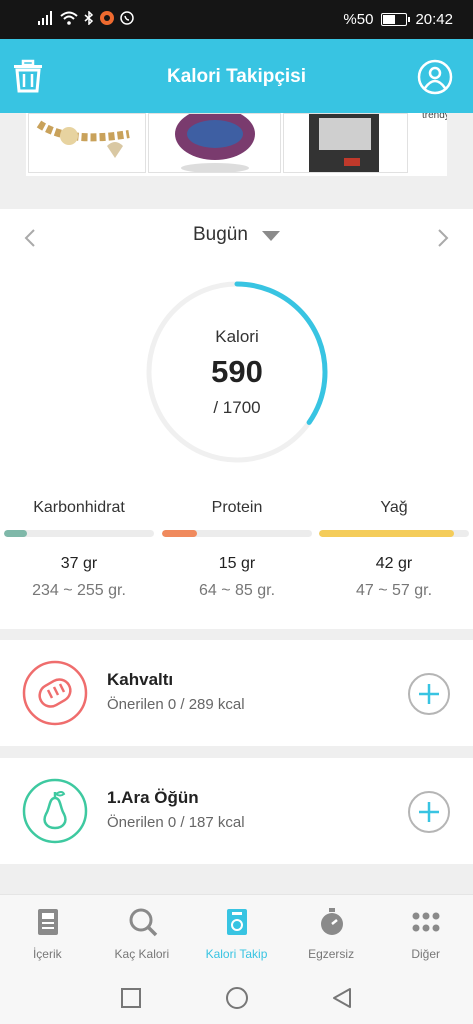  I want to click on nav-tab-more: Diğer, so click(425, 934).